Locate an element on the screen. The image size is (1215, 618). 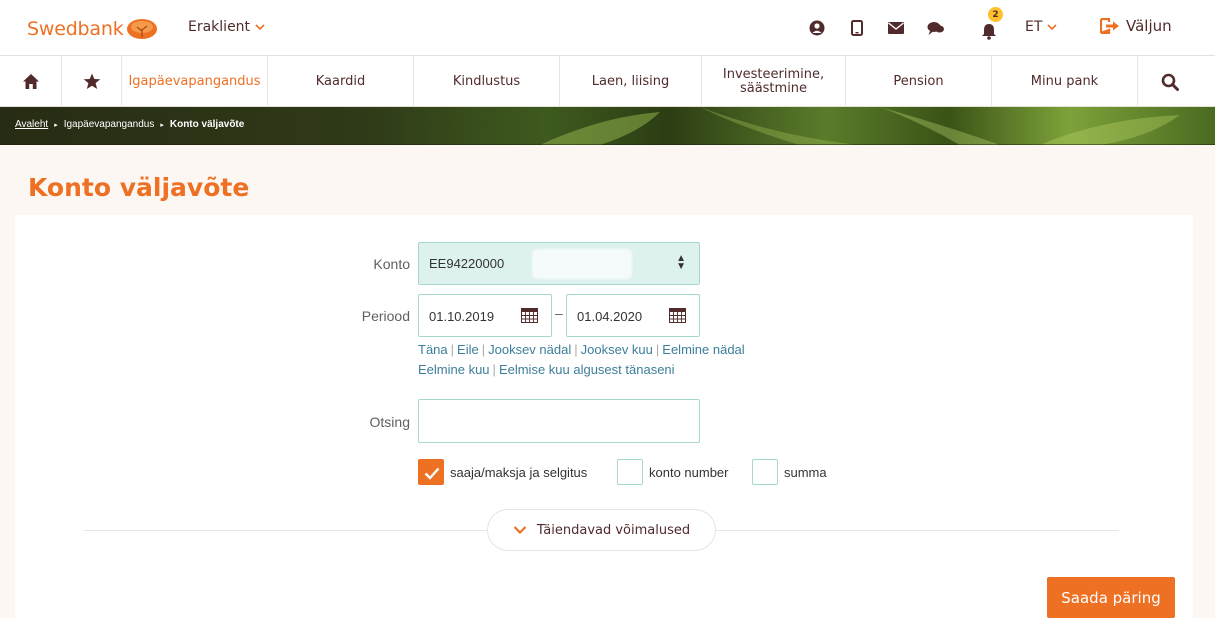
segment-selector: Eraklient is located at coordinates (226, 27).